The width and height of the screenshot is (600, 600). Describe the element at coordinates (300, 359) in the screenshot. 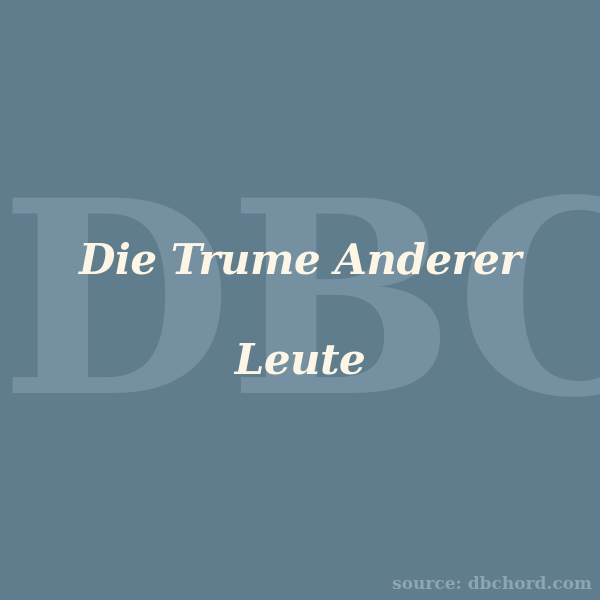

I see `song-title-line-2: Leute` at that location.